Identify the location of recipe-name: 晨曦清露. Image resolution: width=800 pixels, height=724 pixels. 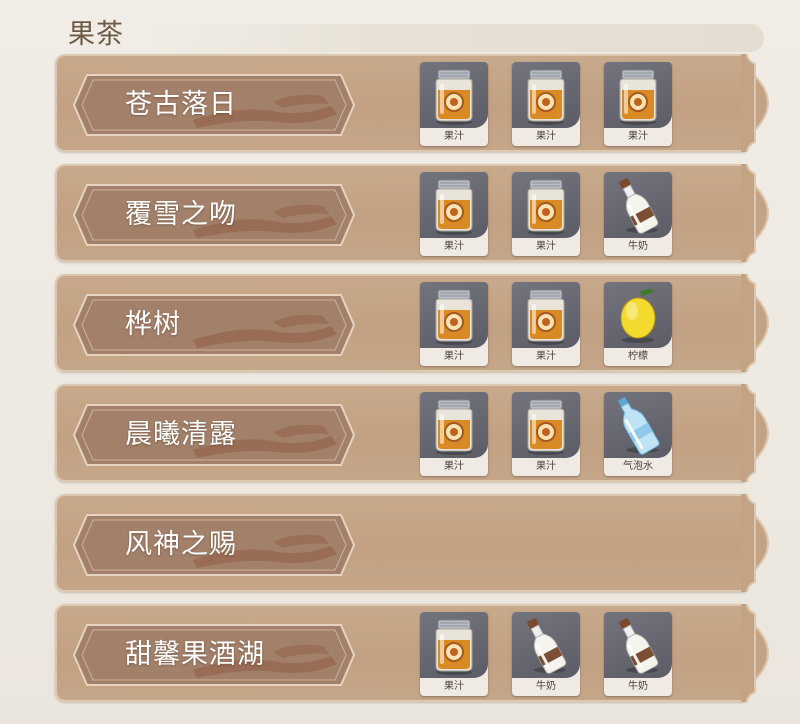
(181, 434).